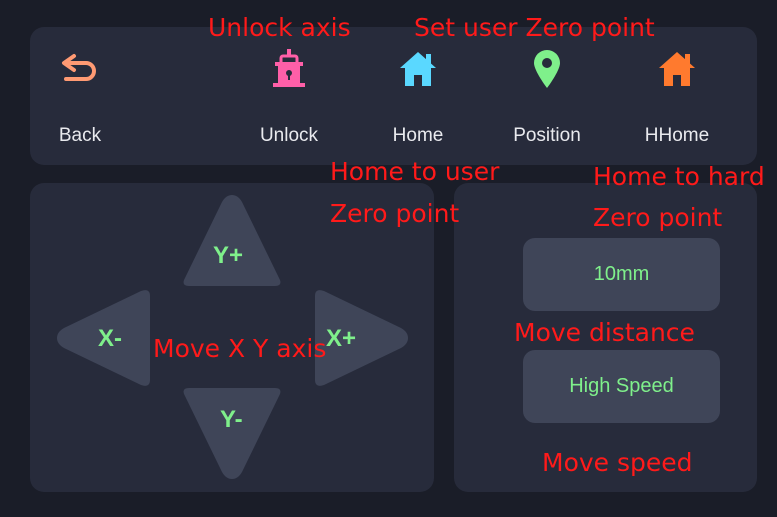  Describe the element at coordinates (228, 255) in the screenshot. I see `y-plus-label: Y+` at that location.